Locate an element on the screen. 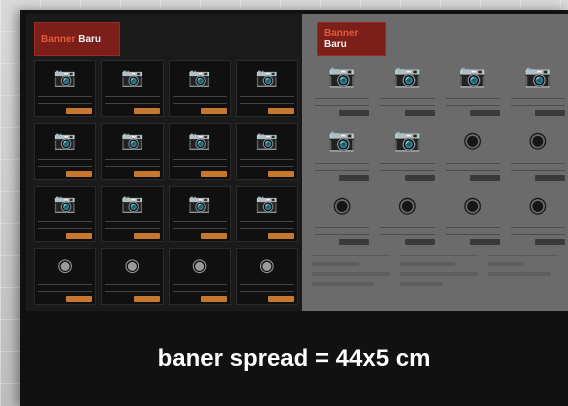 This screenshot has width=568, height=406. right-info-footer is located at coordinates (435, 278).